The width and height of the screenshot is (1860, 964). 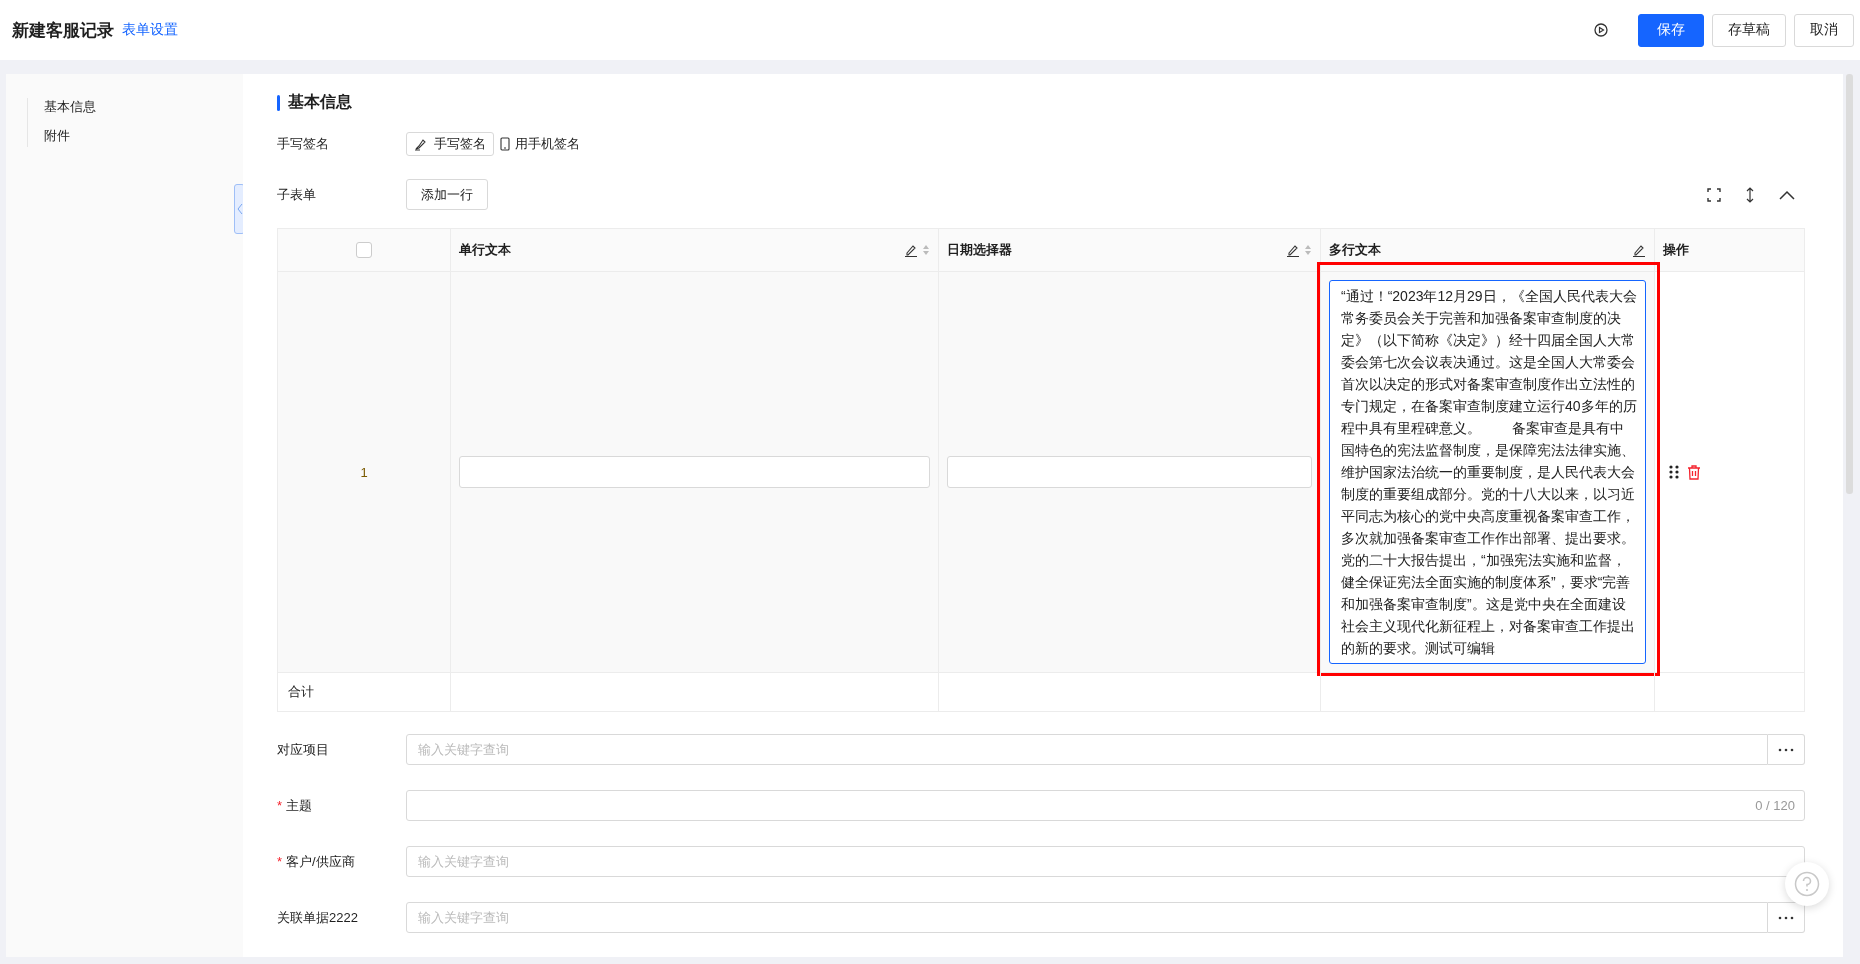 What do you see at coordinates (421, 144) in the screenshot?
I see `pen-icon` at bounding box center [421, 144].